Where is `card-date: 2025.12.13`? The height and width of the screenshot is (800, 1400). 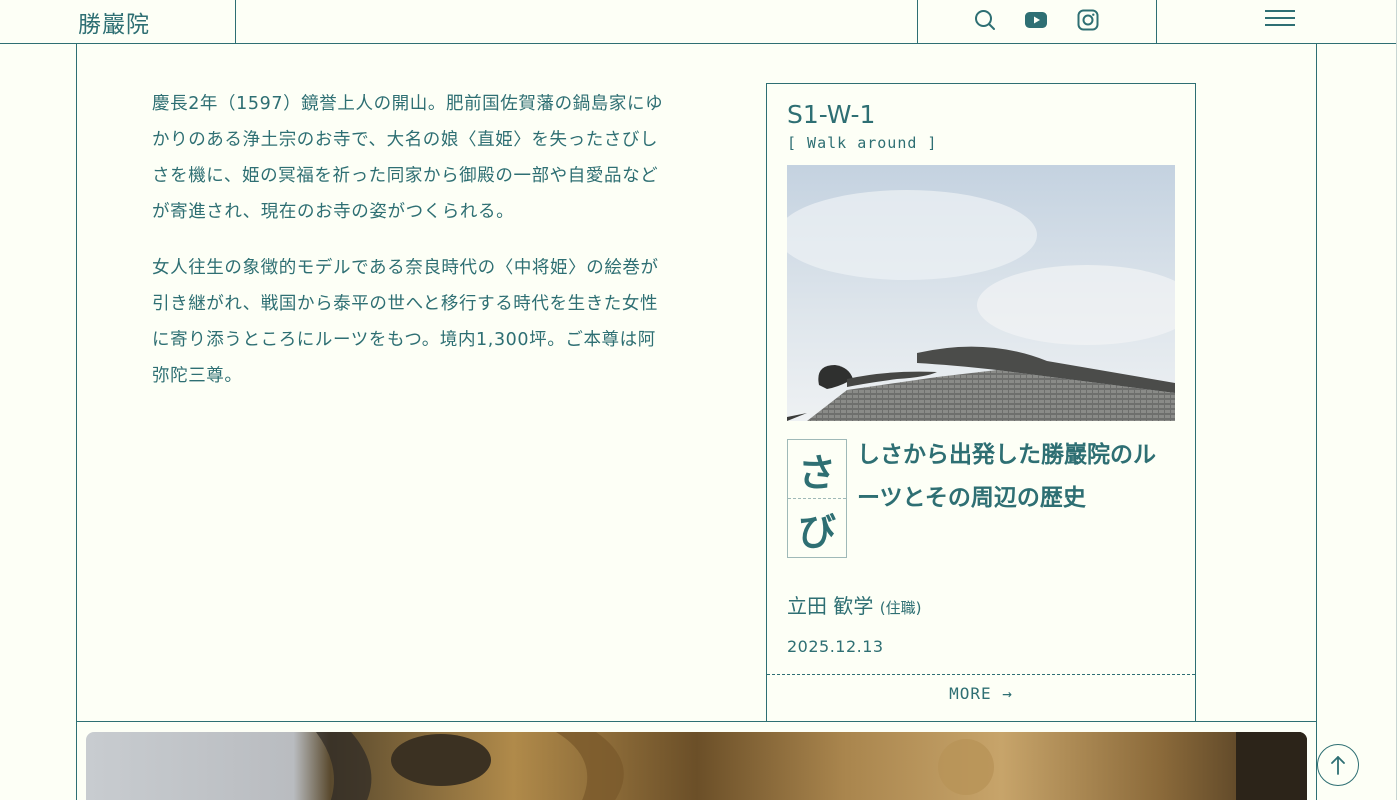
card-date: 2025.12.13 is located at coordinates (835, 646).